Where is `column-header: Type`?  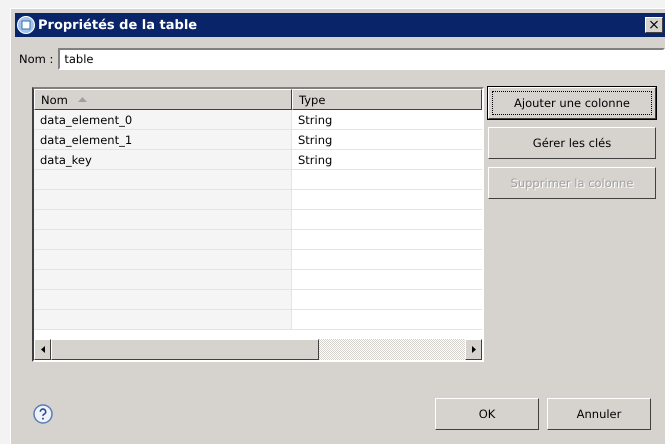 column-header: Type is located at coordinates (387, 99).